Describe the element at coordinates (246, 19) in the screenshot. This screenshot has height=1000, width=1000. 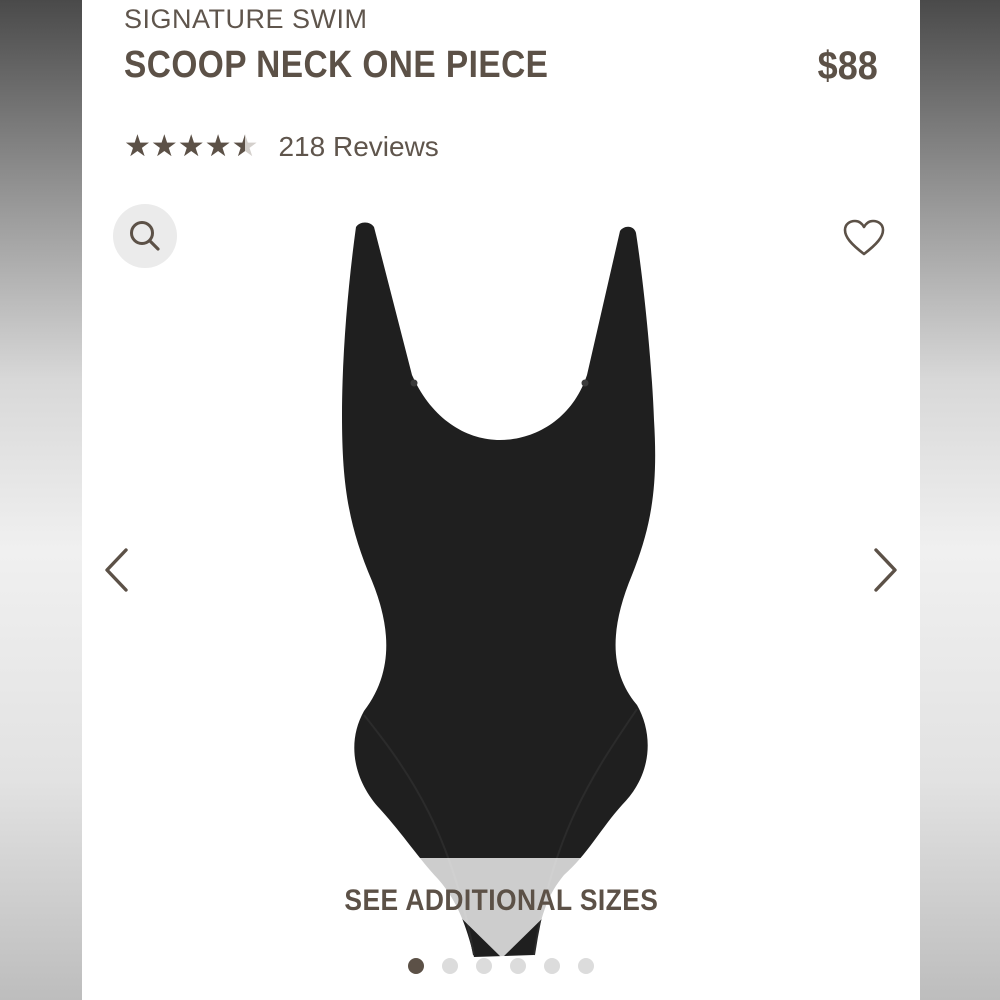
I see `collection-label: SIGNATURE SWIM` at that location.